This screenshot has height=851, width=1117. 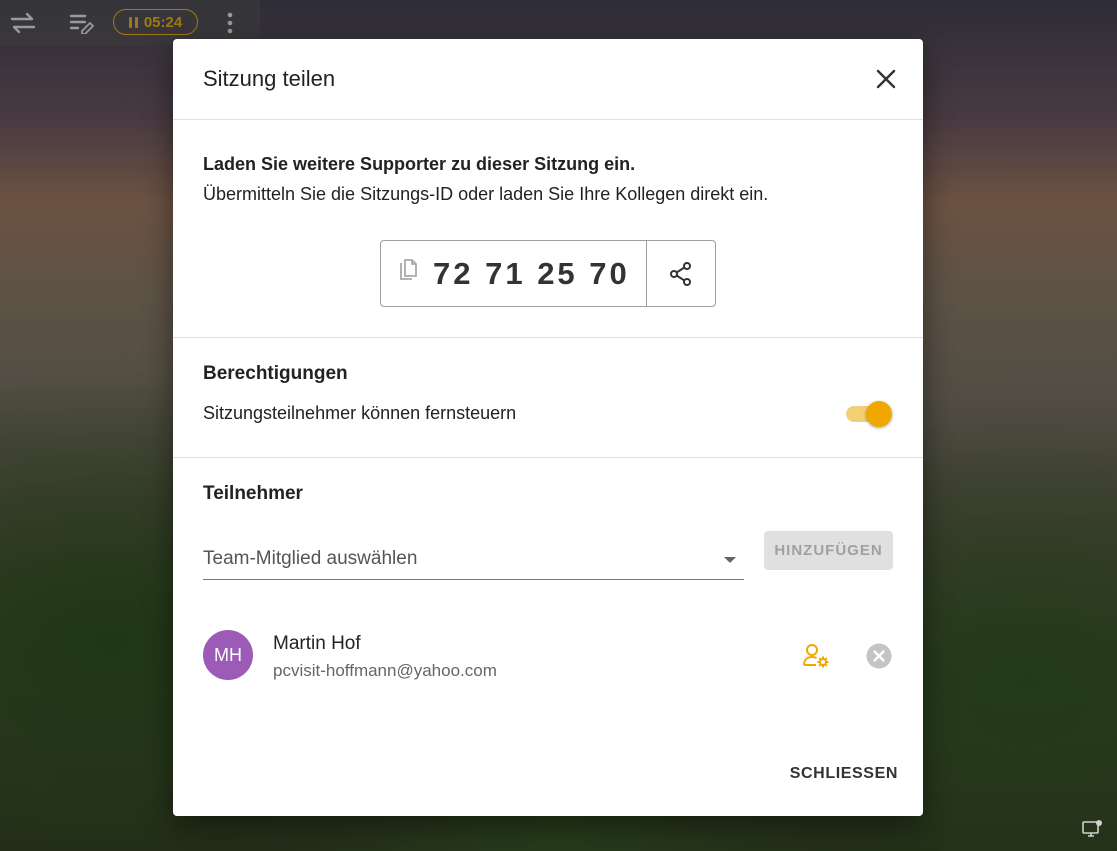 I want to click on session-id-box: 72 71 25 70, so click(x=548, y=273).